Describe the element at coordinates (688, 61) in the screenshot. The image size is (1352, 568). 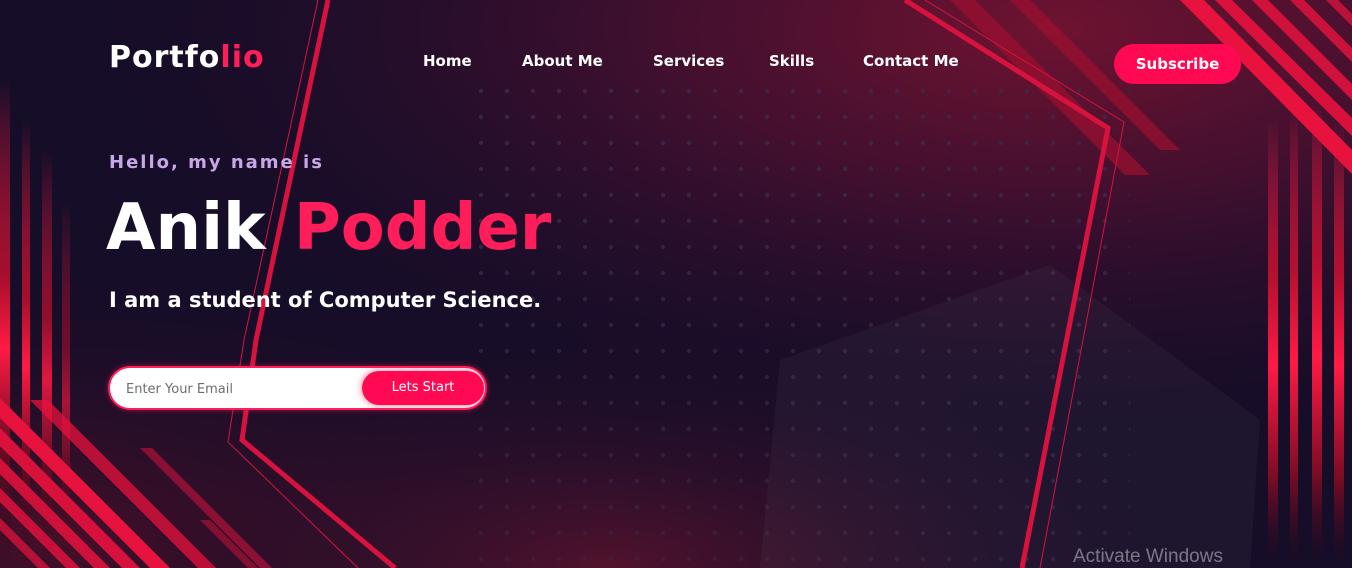
I see `nav-link-services: Services` at that location.